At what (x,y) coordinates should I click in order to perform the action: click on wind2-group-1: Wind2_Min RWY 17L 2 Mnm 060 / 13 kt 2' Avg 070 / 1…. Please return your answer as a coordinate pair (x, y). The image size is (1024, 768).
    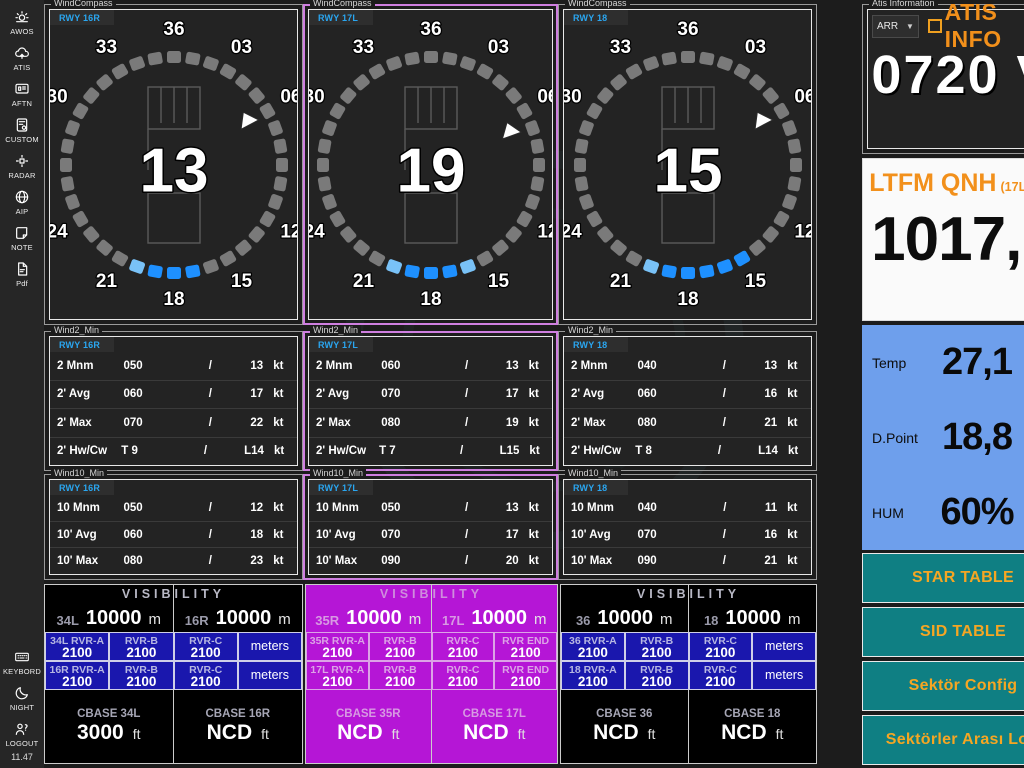
    Looking at the image, I should click on (430, 398).